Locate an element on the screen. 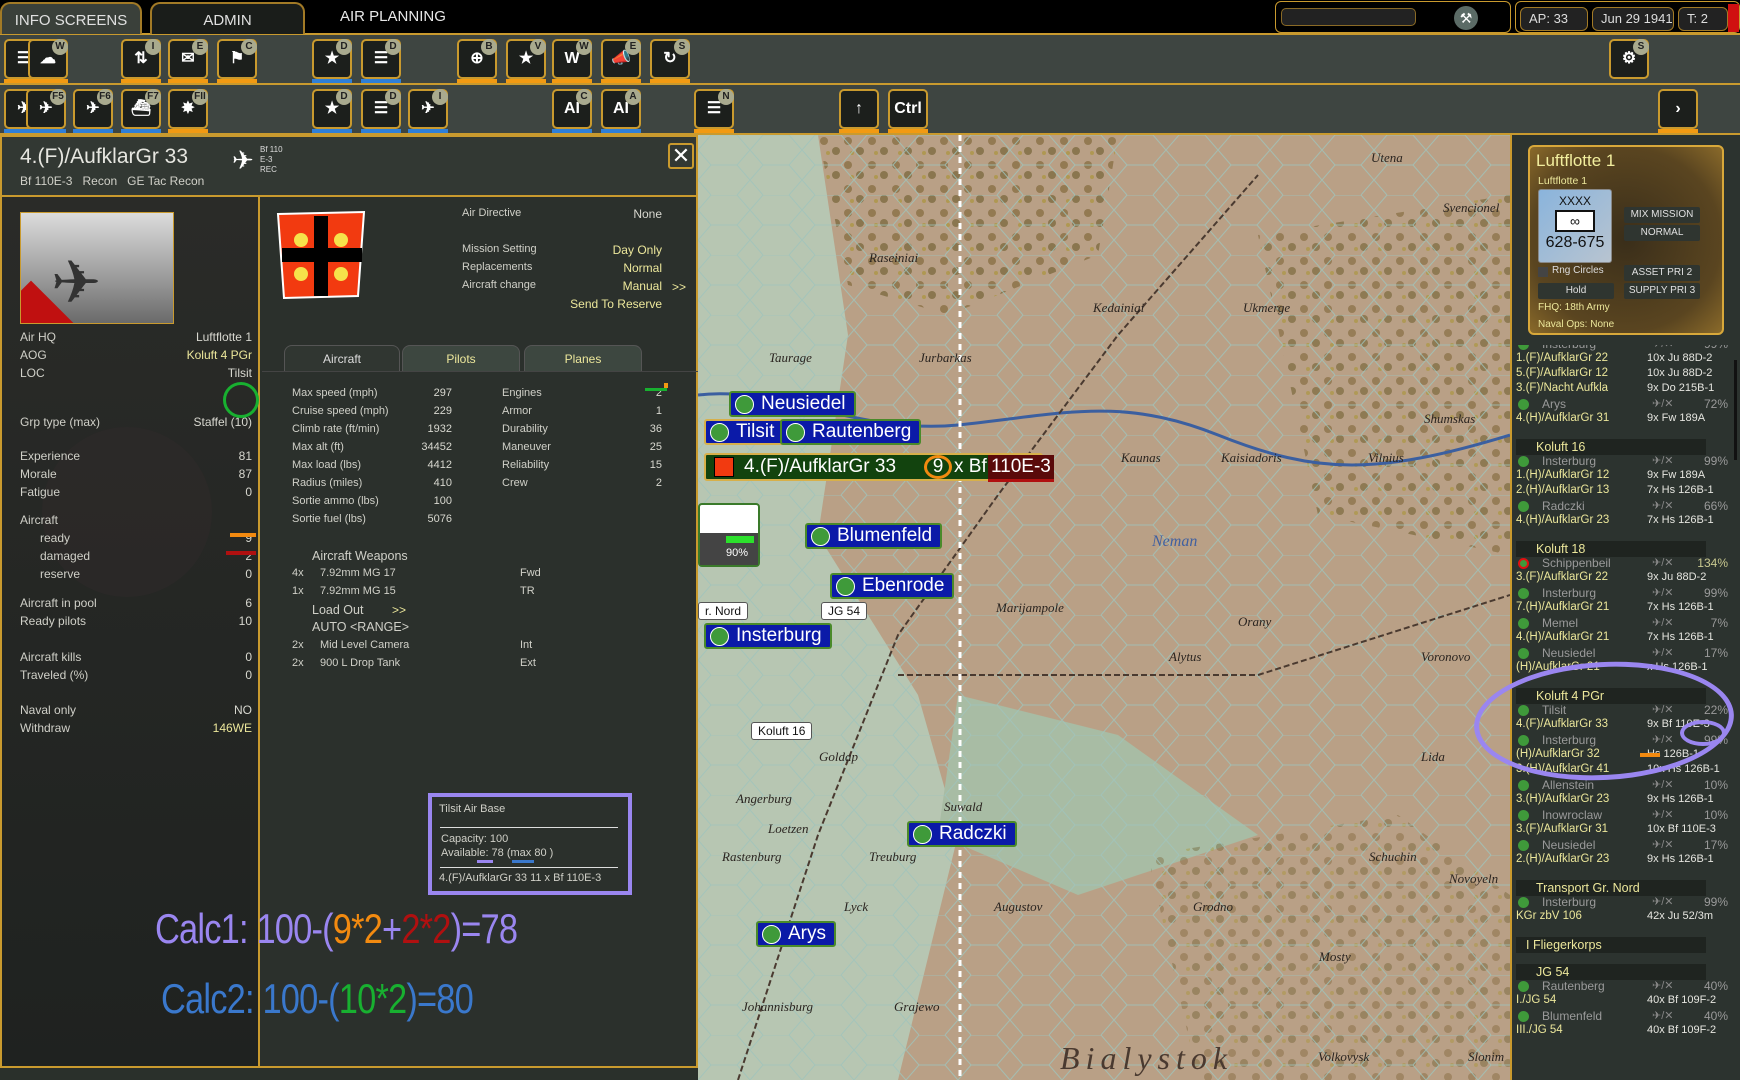 The image size is (1740, 1080). list-airbase: Radczki is located at coordinates (1563, 506).